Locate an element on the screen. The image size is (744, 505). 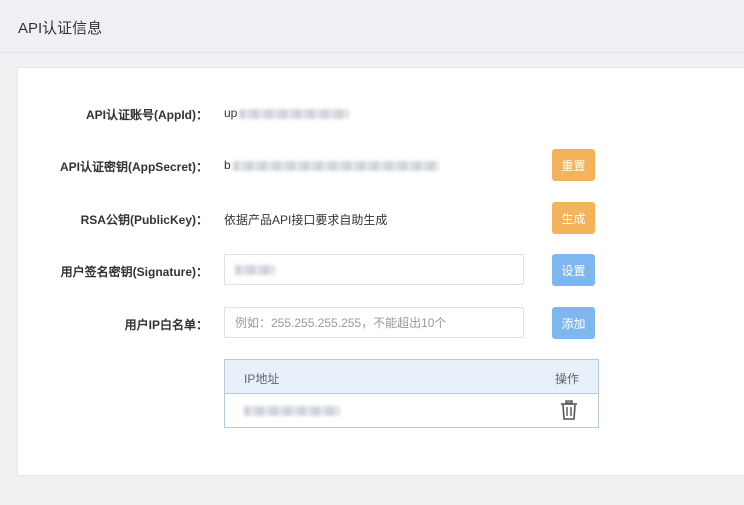
appsecret-value: b is located at coordinates (331, 165).